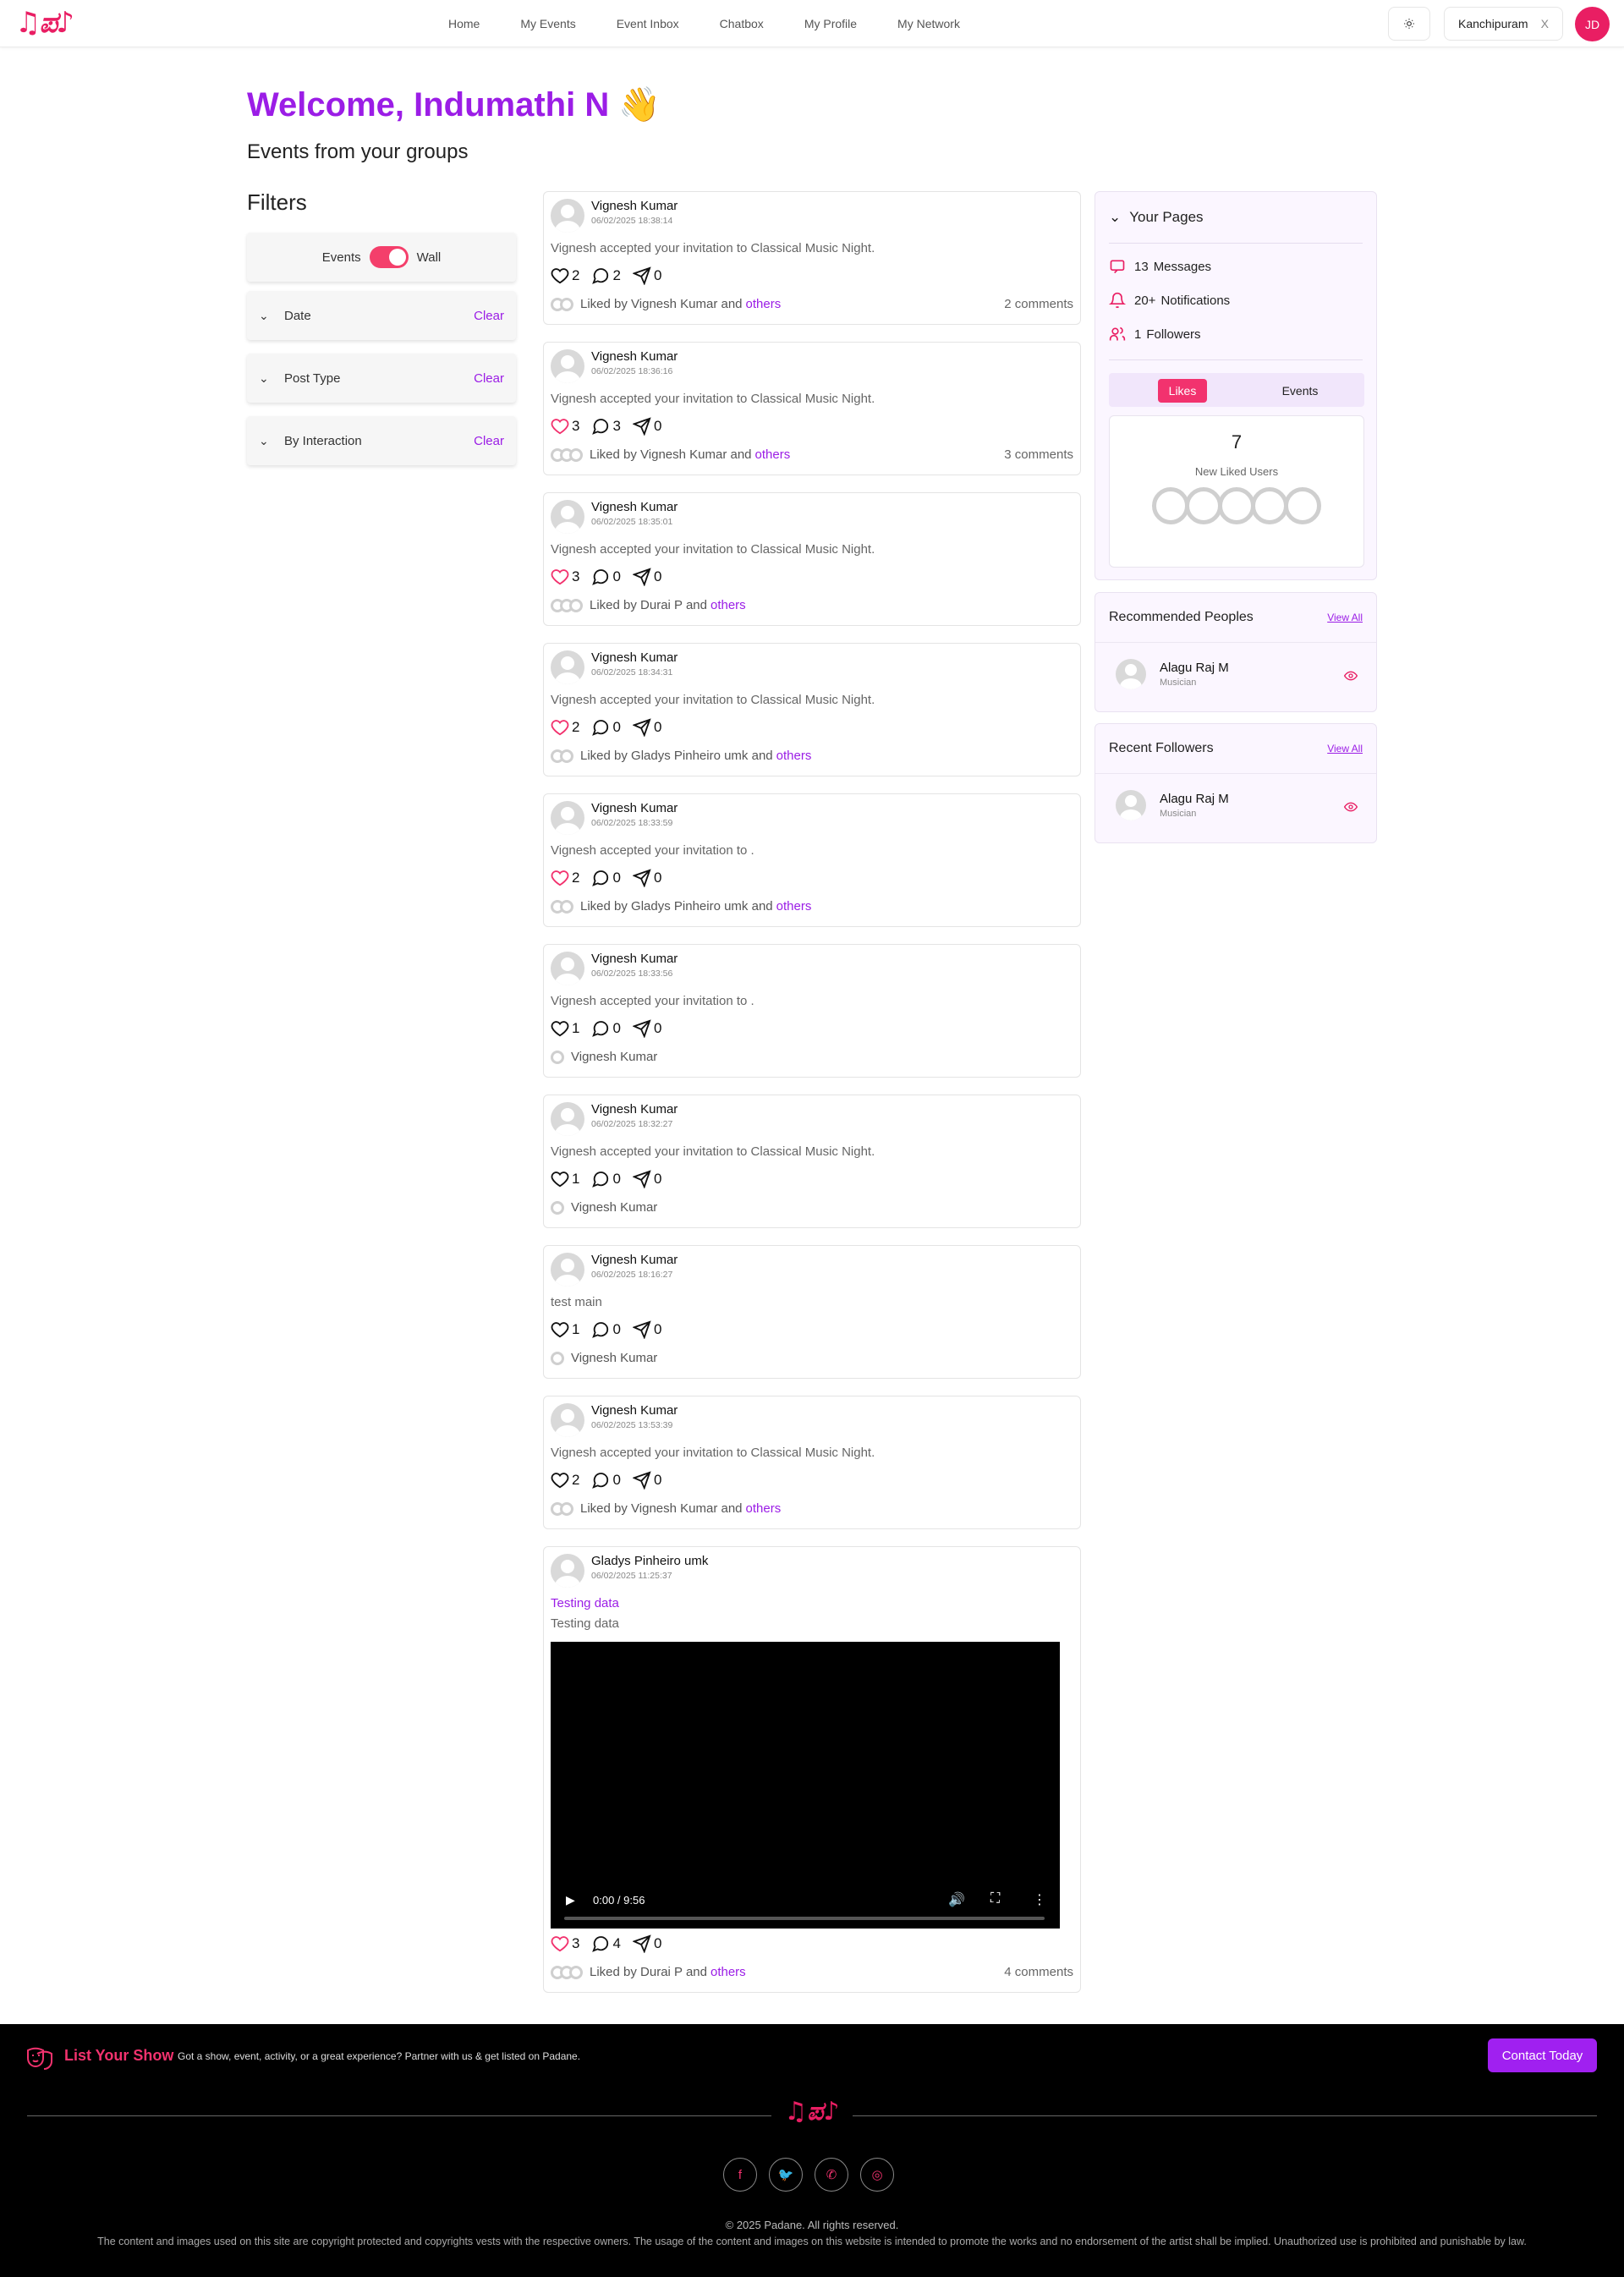 The width and height of the screenshot is (1624, 2277). What do you see at coordinates (648, 24) in the screenshot?
I see `nav-event-inbox: Event Inbox` at bounding box center [648, 24].